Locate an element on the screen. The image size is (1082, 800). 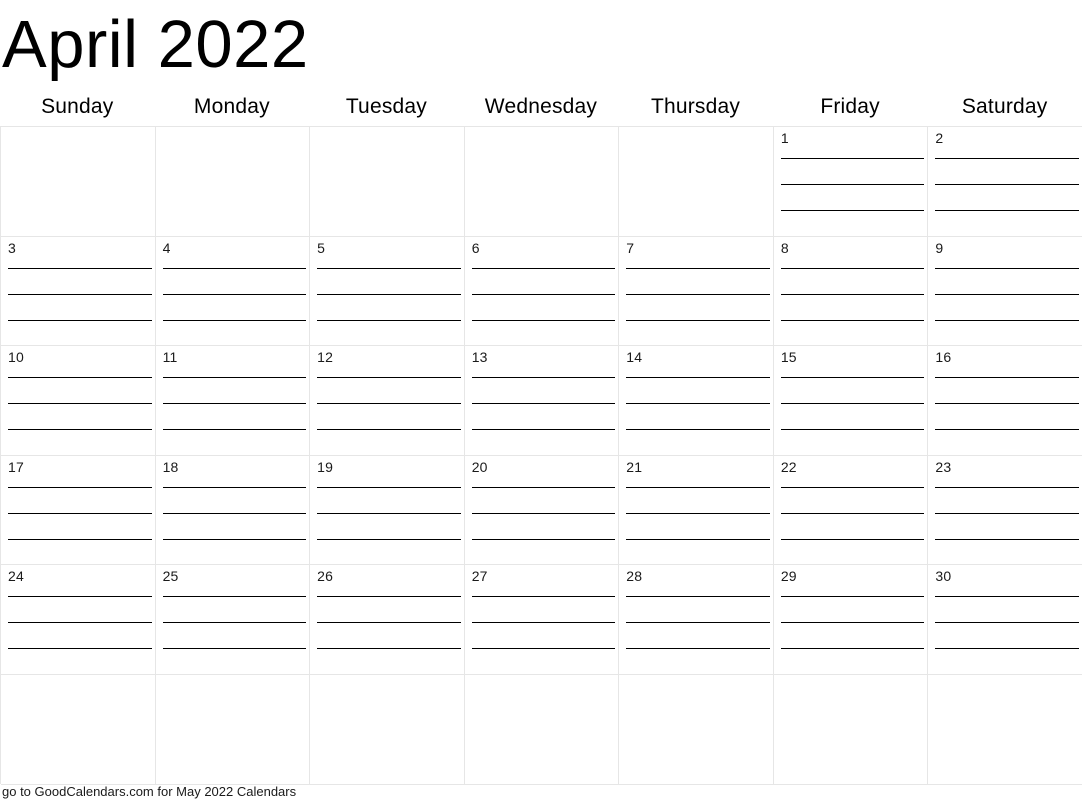
day-cell-5: 5 is located at coordinates (387, 291).